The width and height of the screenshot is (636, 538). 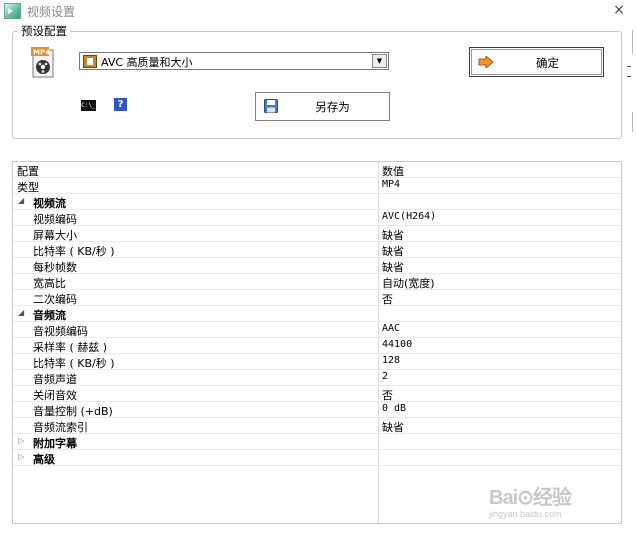 I want to click on ok-button: 确定, so click(x=536, y=62).